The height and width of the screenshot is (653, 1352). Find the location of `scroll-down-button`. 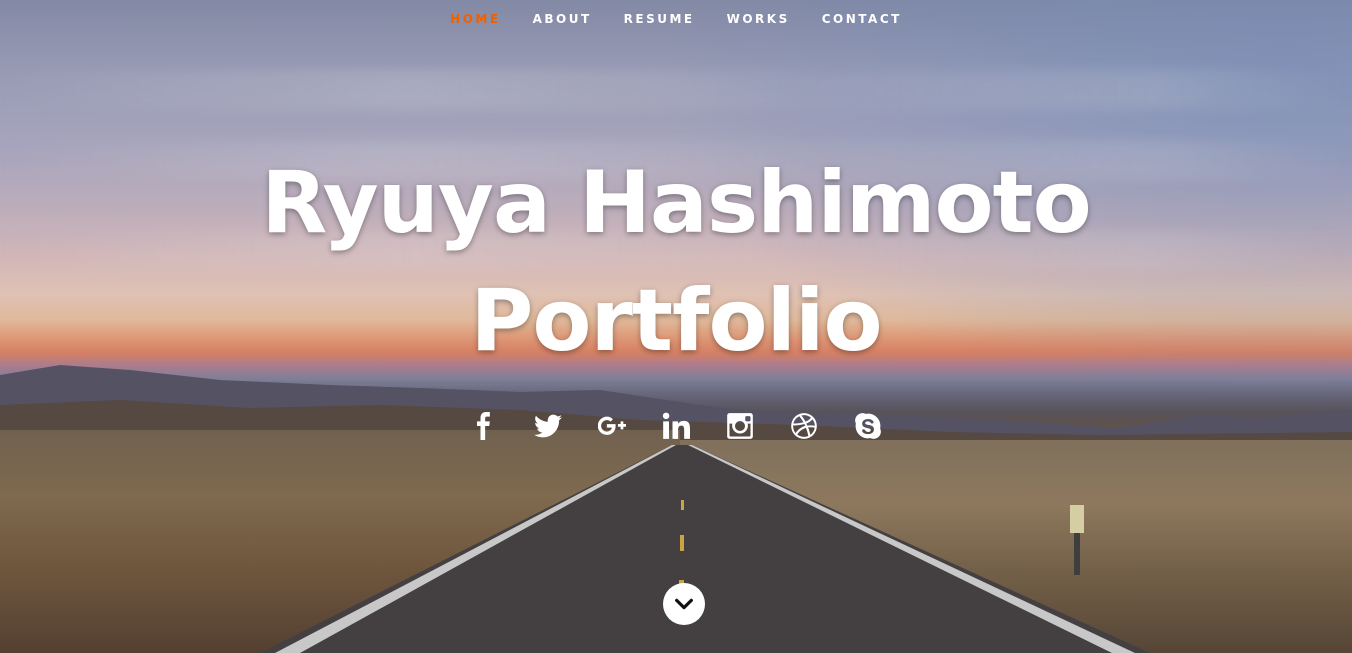

scroll-down-button is located at coordinates (684, 604).